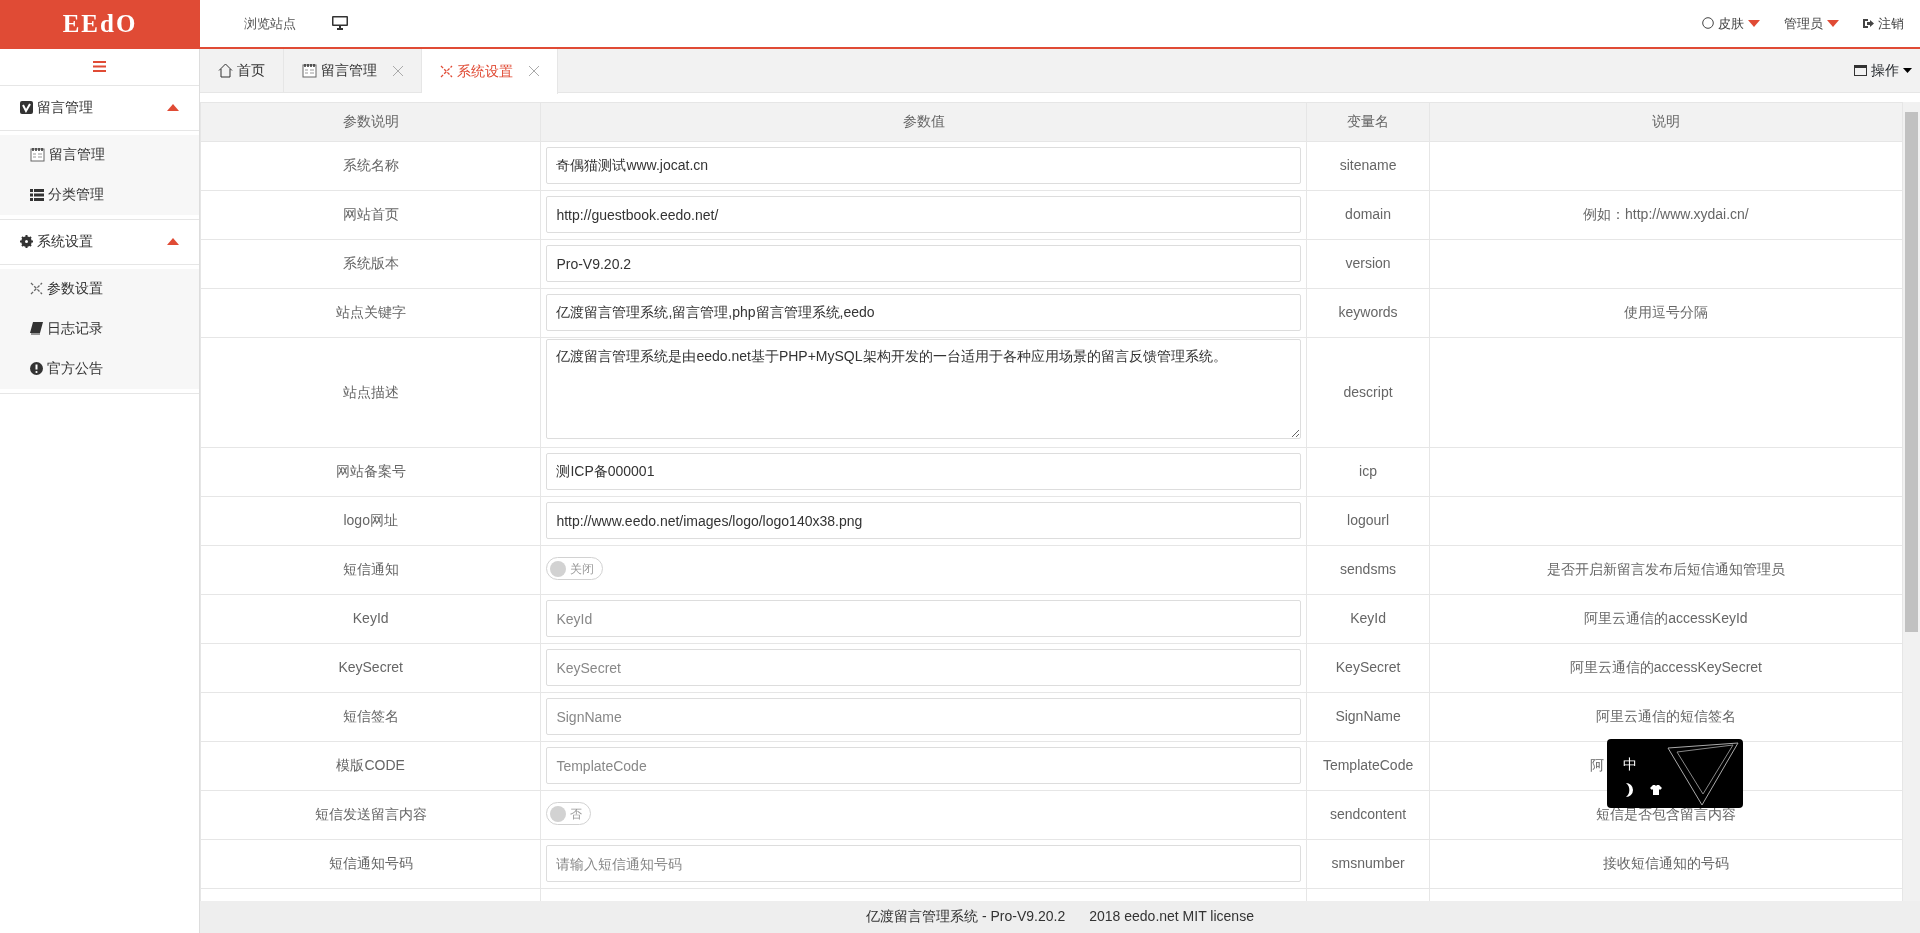  What do you see at coordinates (1368, 392) in the screenshot?
I see `table-cell: descript` at bounding box center [1368, 392].